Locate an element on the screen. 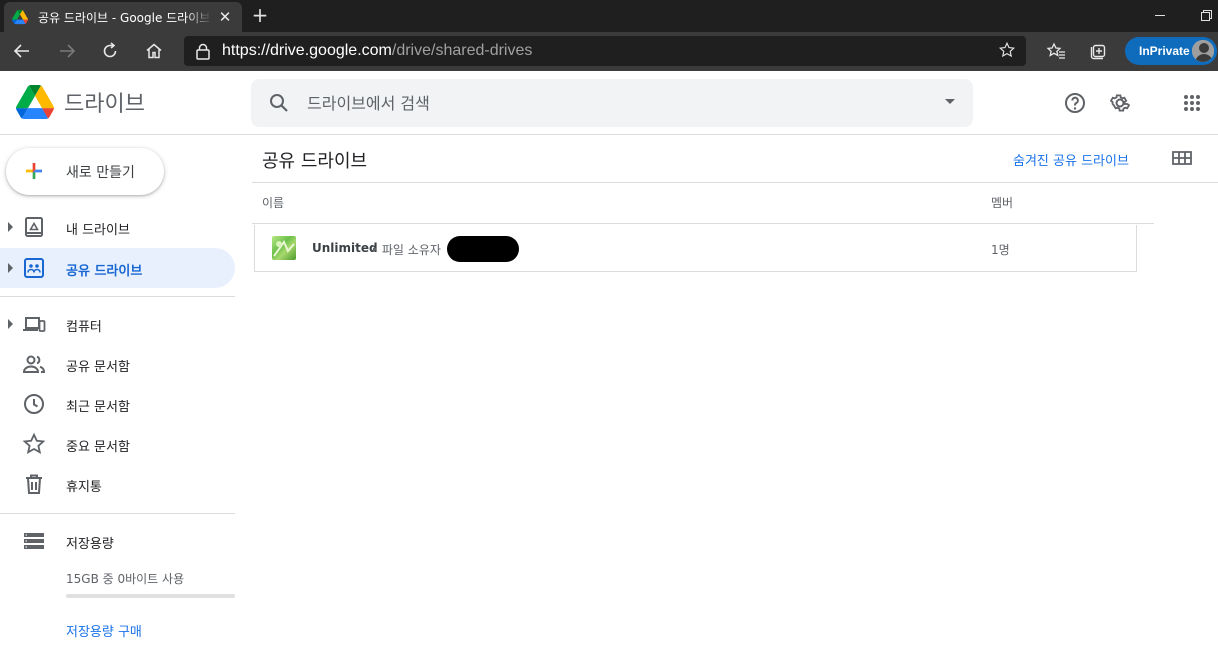 This screenshot has width=1218, height=670. shared-drive-members: 1명 is located at coordinates (1000, 250).